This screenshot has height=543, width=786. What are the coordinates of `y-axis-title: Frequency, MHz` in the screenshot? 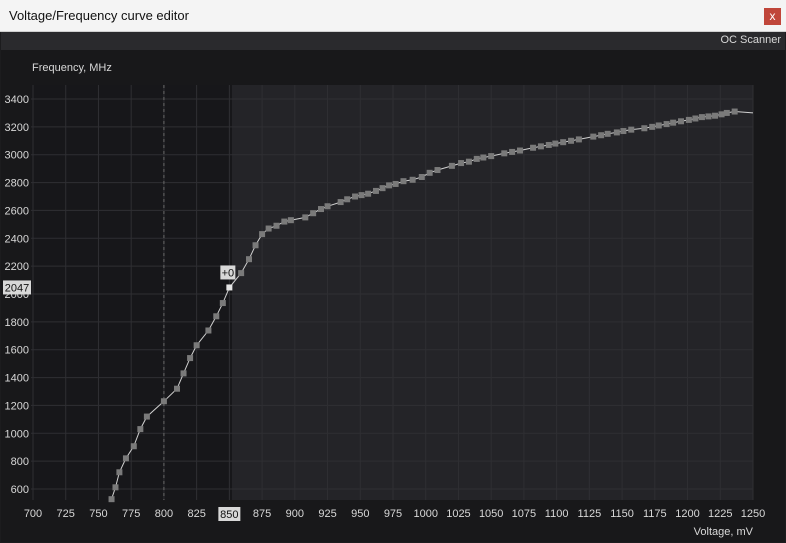 It's located at (72, 68).